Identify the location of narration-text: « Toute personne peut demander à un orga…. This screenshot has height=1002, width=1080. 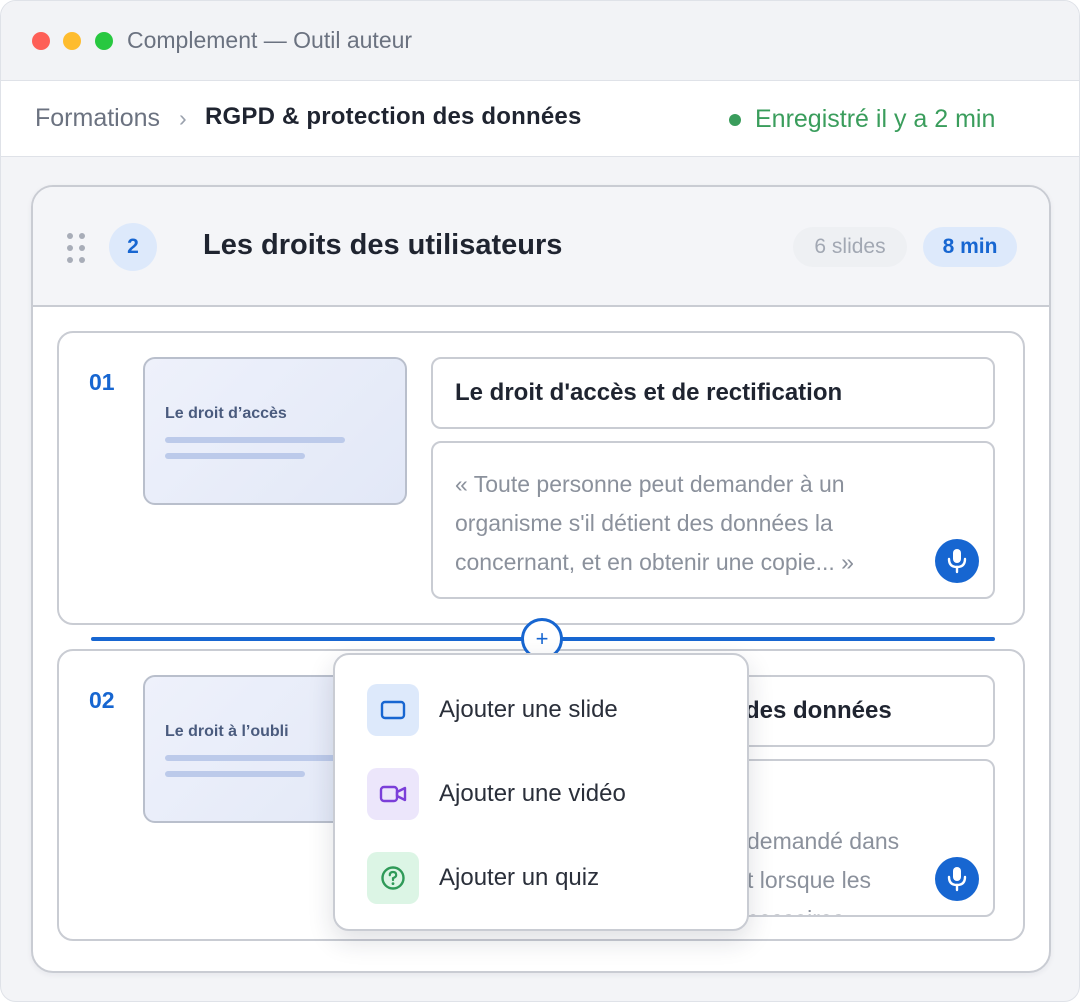
(654, 523).